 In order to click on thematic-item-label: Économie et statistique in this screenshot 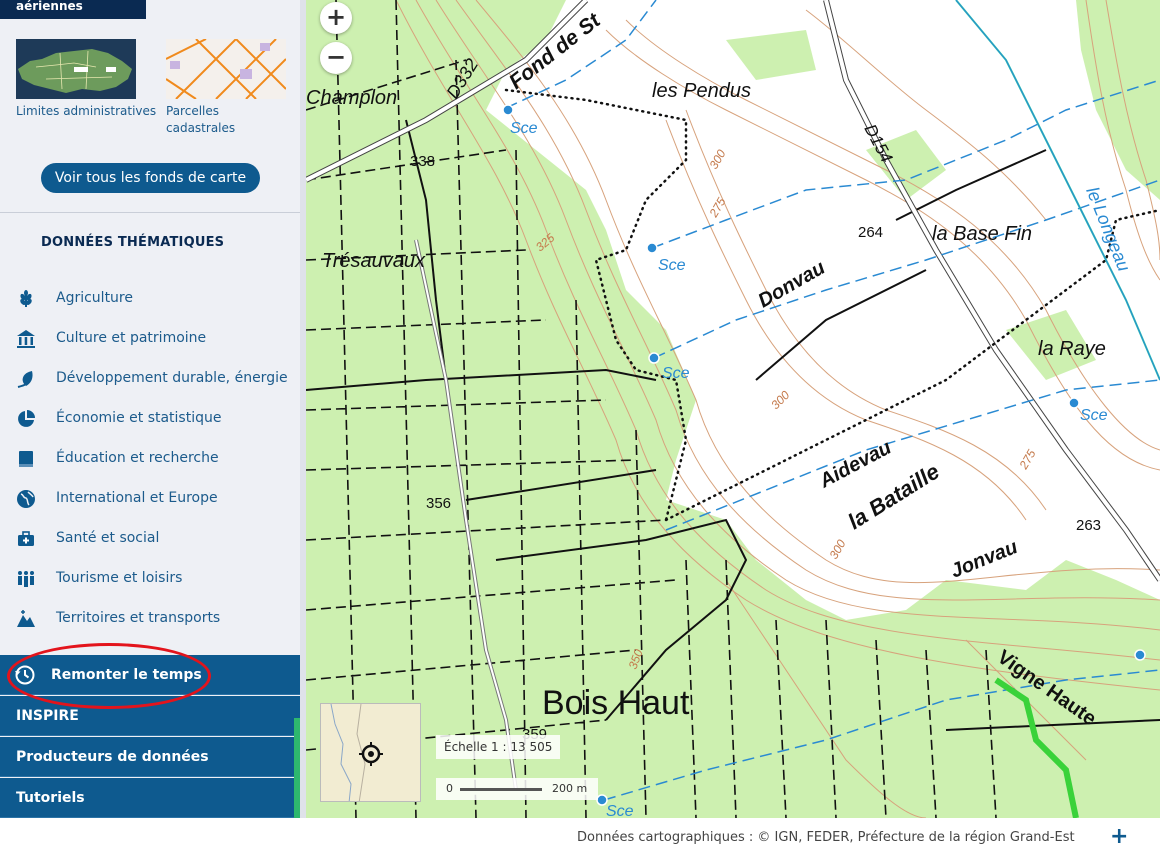, I will do `click(139, 418)`.